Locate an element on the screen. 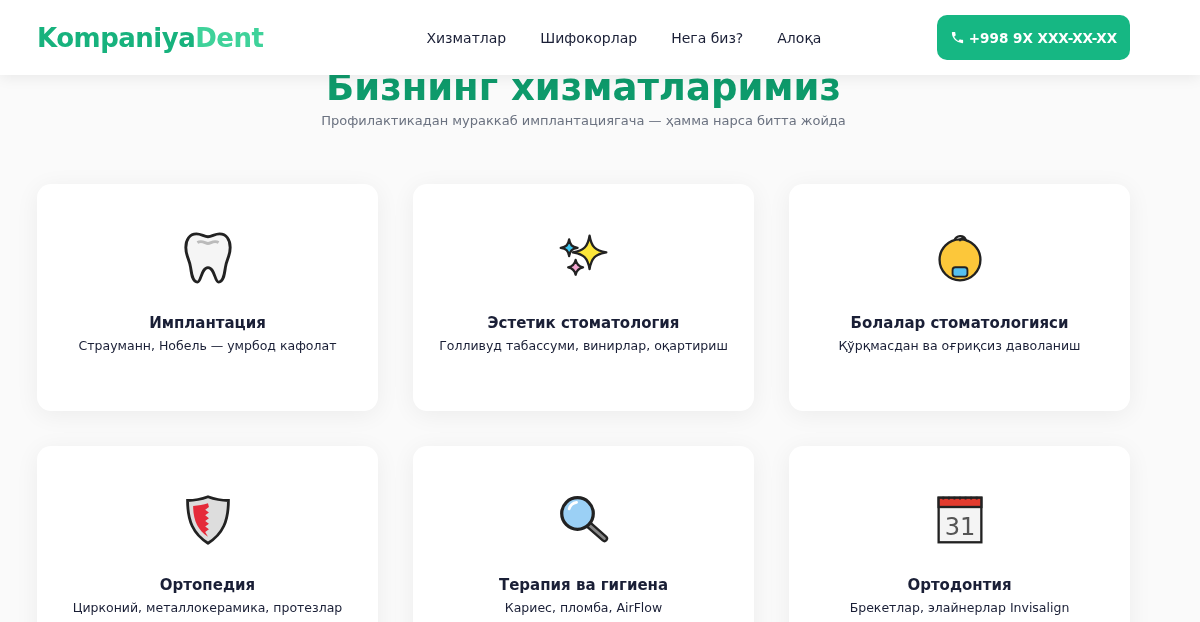  nav-link: Нега биз? is located at coordinates (707, 37).